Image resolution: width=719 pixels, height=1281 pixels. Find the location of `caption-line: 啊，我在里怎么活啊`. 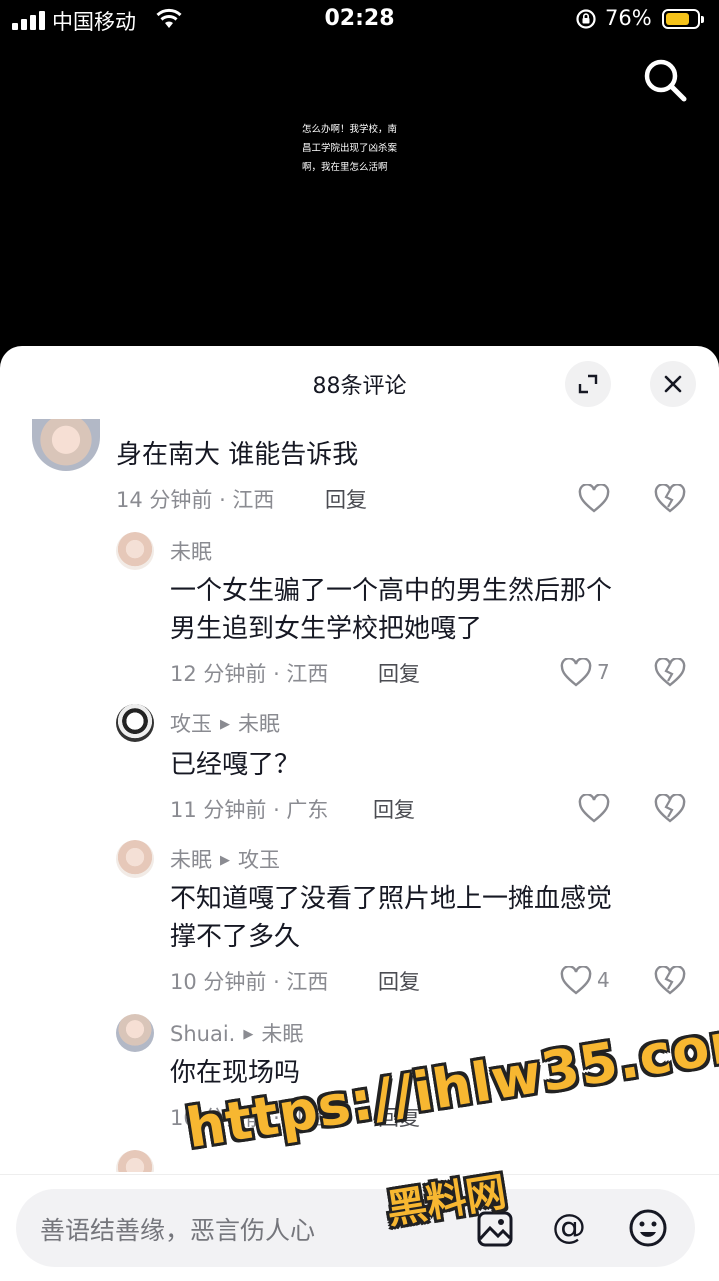

caption-line: 啊，我在里怎么活啊 is located at coordinates (345, 167).